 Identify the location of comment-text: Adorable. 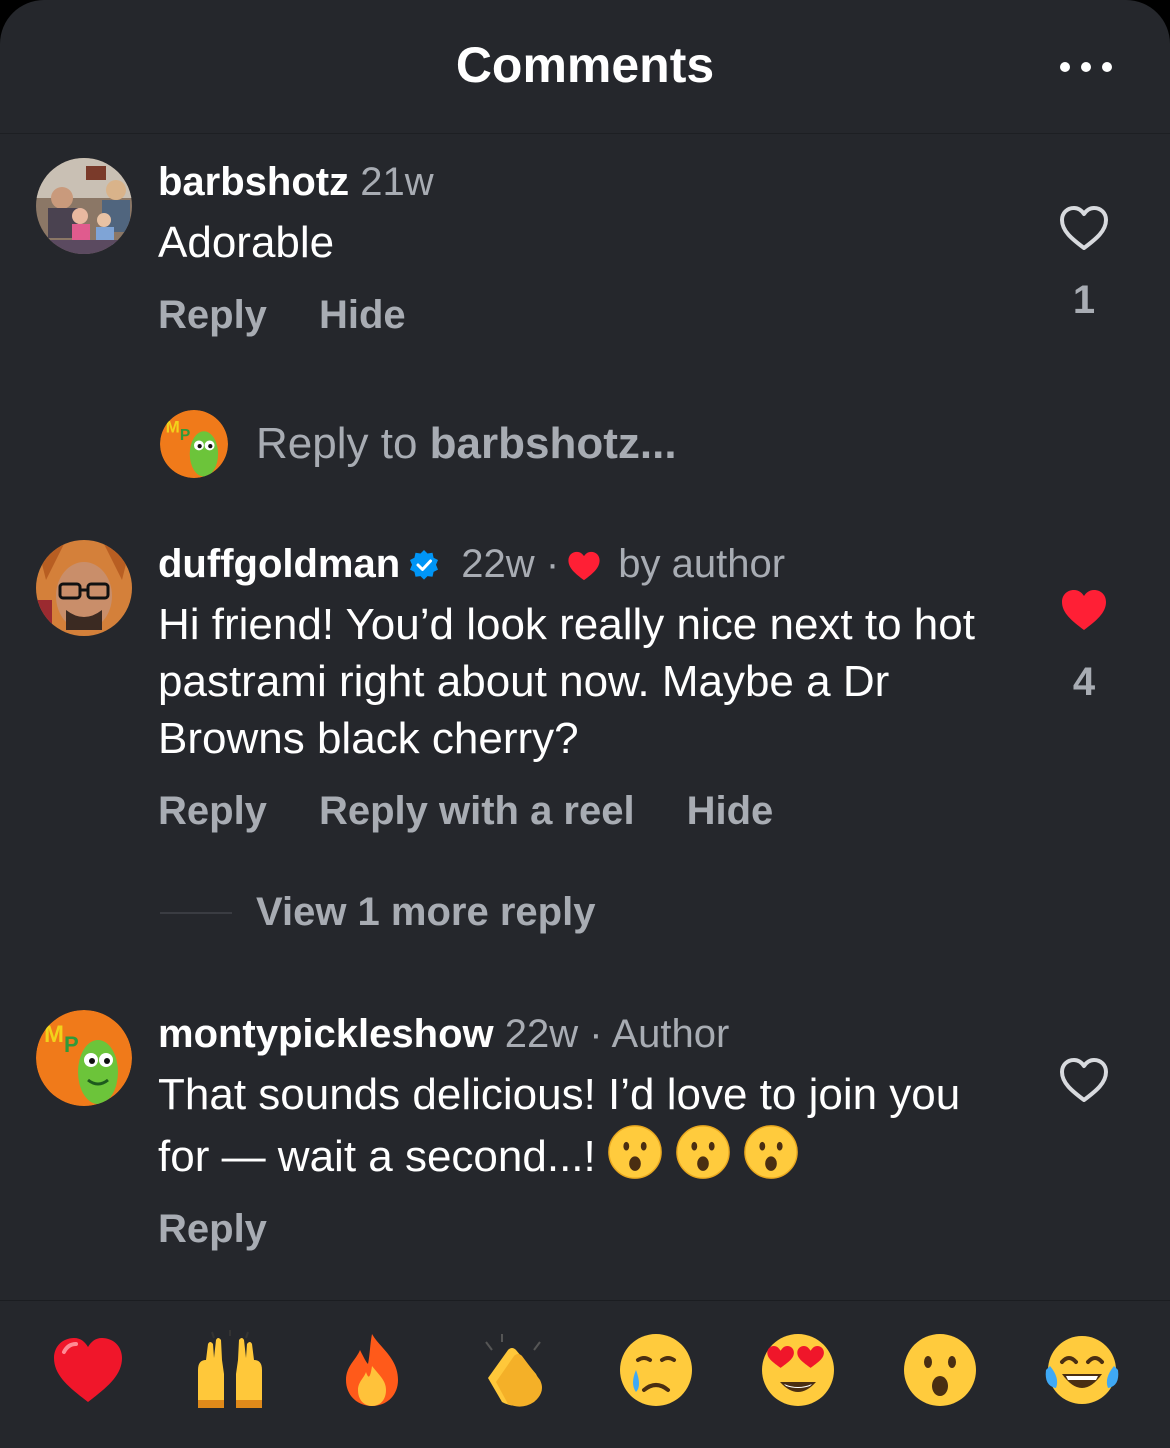
(246, 242).